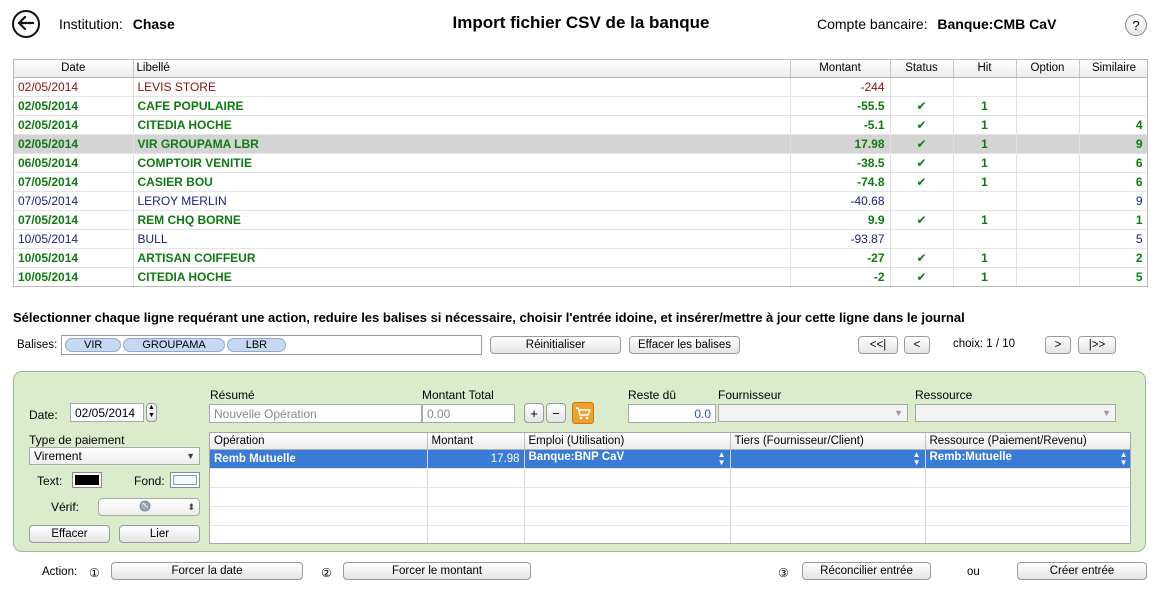 This screenshot has height=590, width=1162. I want to click on force-amount-button: Forcer le montant, so click(437, 571).